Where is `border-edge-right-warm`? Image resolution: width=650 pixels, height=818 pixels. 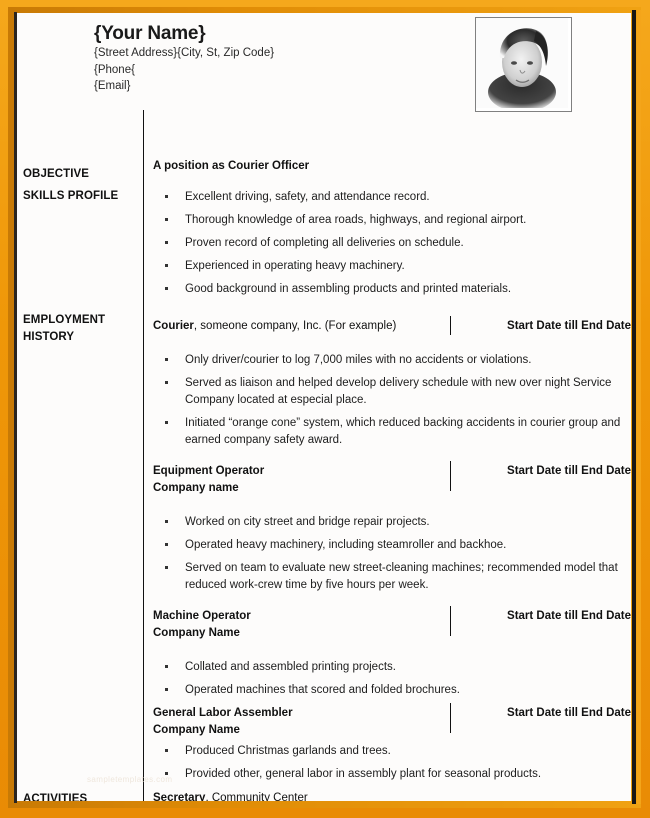
border-edge-right-warm is located at coordinates (639, 407).